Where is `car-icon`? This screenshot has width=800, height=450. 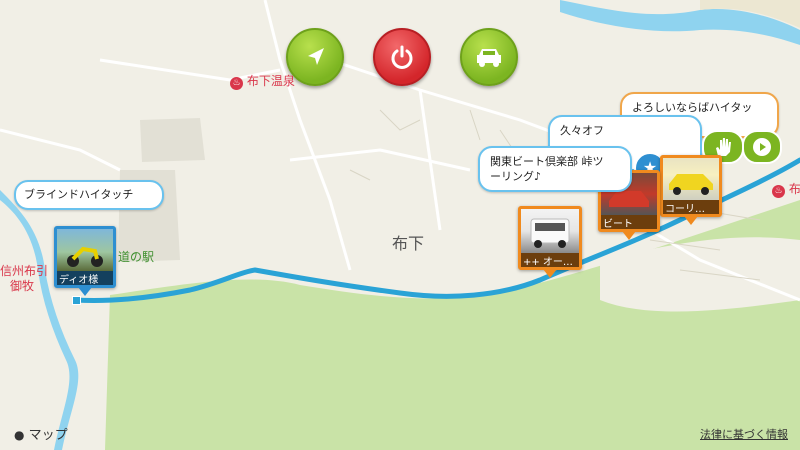 car-icon is located at coordinates (489, 58).